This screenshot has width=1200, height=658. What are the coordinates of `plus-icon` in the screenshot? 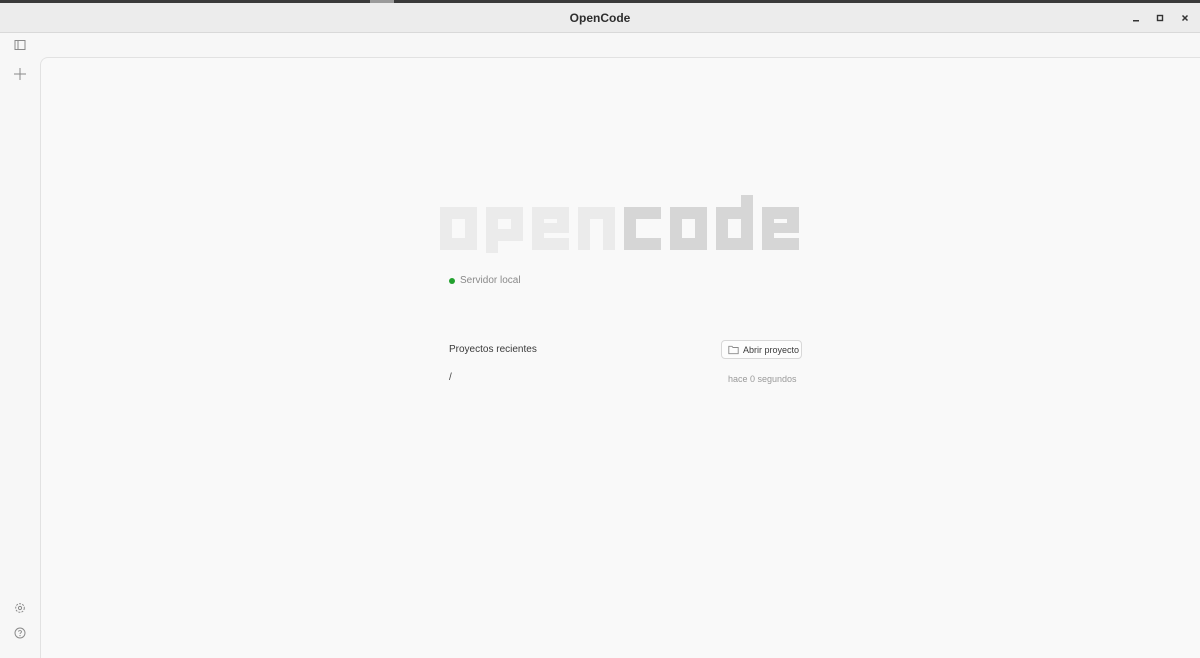 It's located at (20, 74).